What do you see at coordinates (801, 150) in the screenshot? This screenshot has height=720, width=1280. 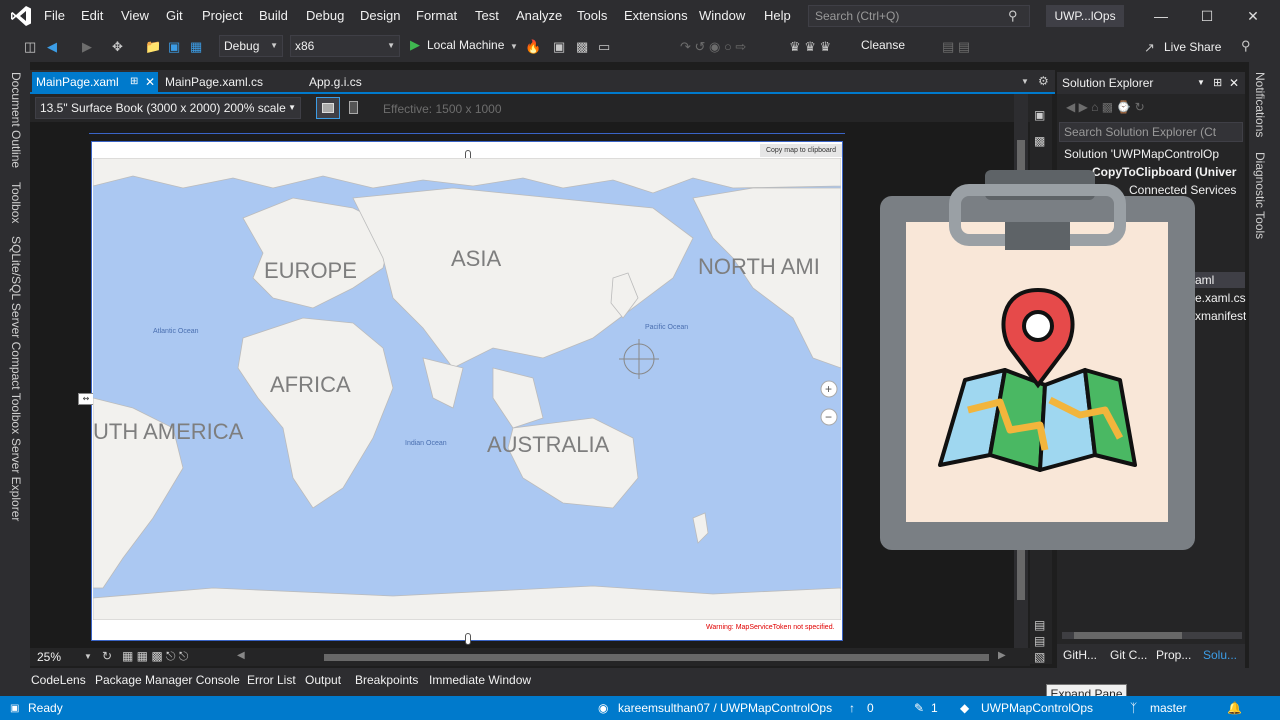 I see `copy-map-button: Copy map to clipboard` at bounding box center [801, 150].